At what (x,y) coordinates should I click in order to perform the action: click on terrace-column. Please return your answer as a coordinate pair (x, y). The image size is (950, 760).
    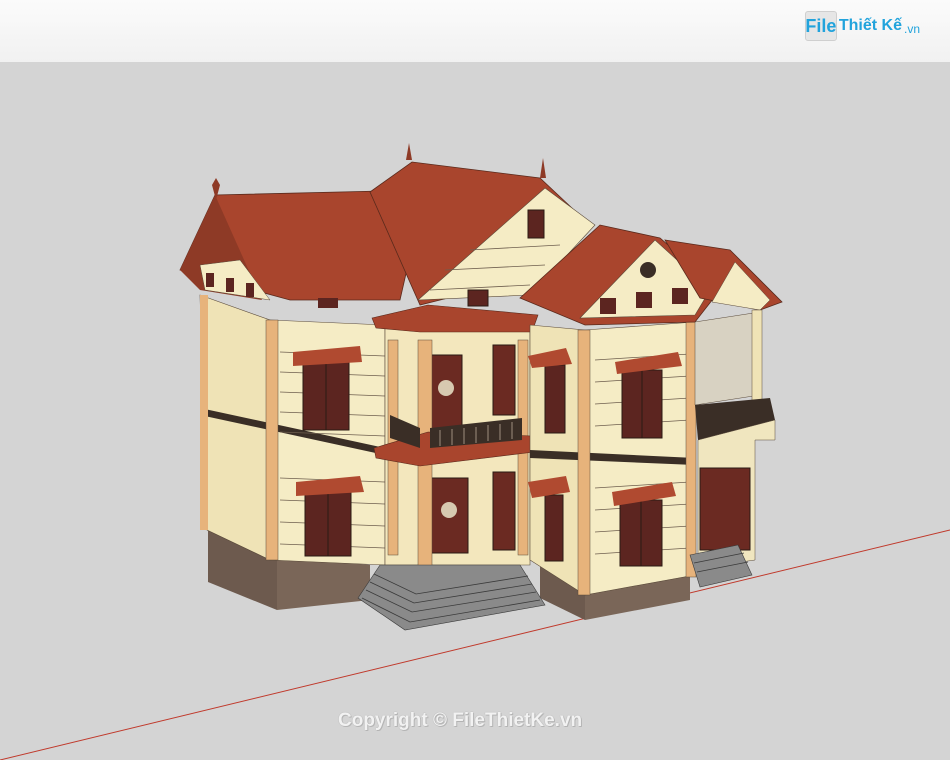
    Looking at the image, I should click on (757, 359).